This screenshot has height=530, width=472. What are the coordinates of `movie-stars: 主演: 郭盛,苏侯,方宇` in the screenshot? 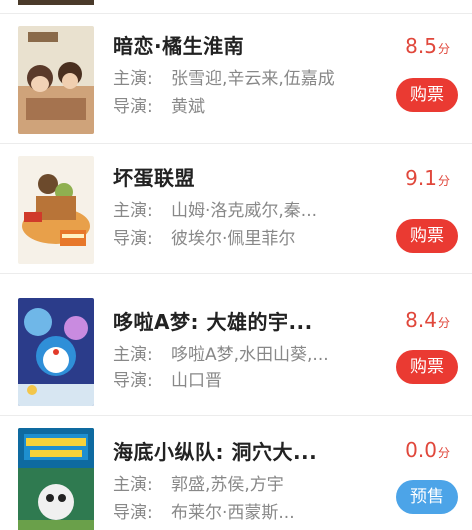 It's located at (198, 482).